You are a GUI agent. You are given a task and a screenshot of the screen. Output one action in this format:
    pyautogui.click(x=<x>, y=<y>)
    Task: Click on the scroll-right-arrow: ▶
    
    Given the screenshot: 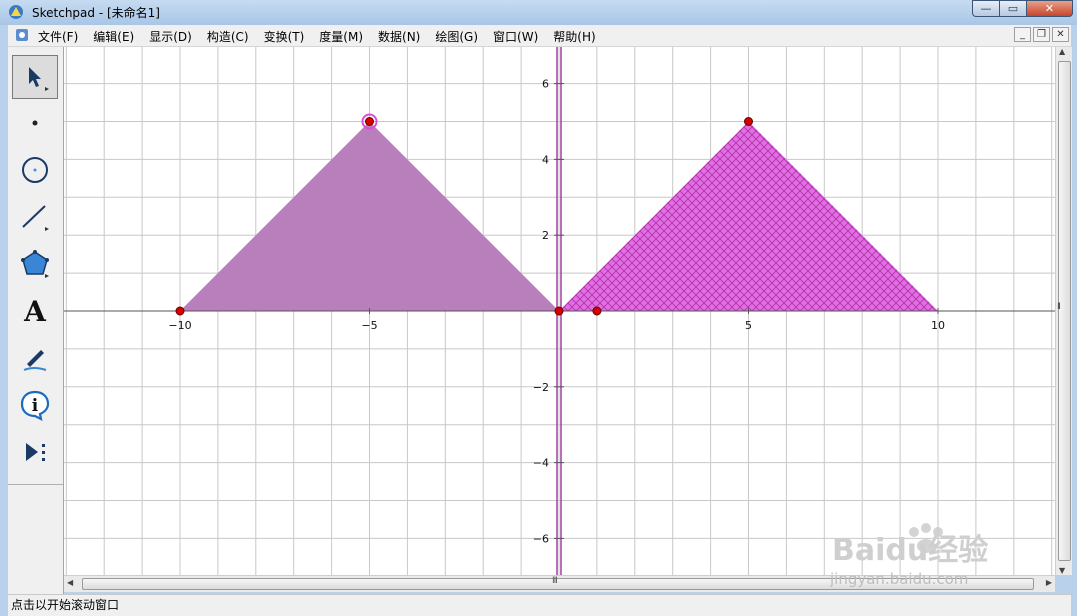 What is the action you would take?
    pyautogui.click(x=1049, y=582)
    